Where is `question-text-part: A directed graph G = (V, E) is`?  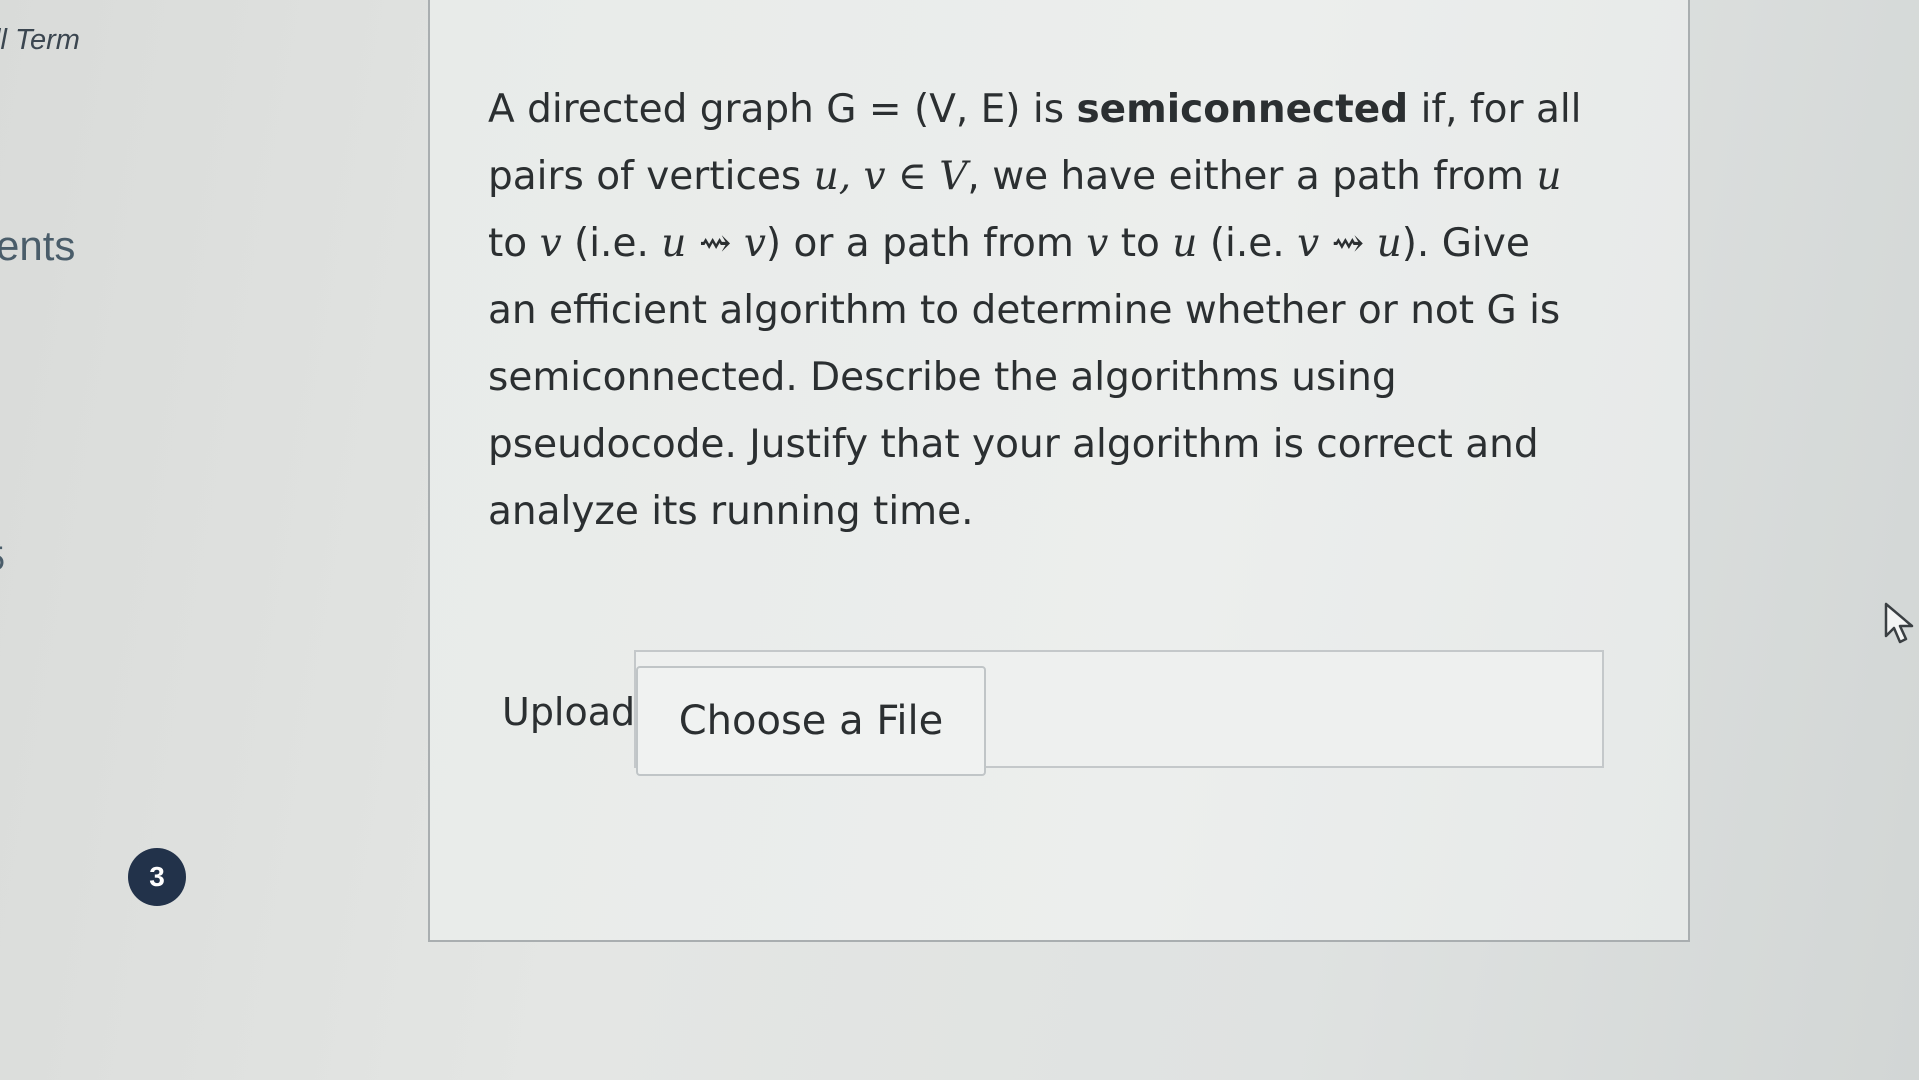 question-text-part: A directed graph G = (V, E) is is located at coordinates (782, 109).